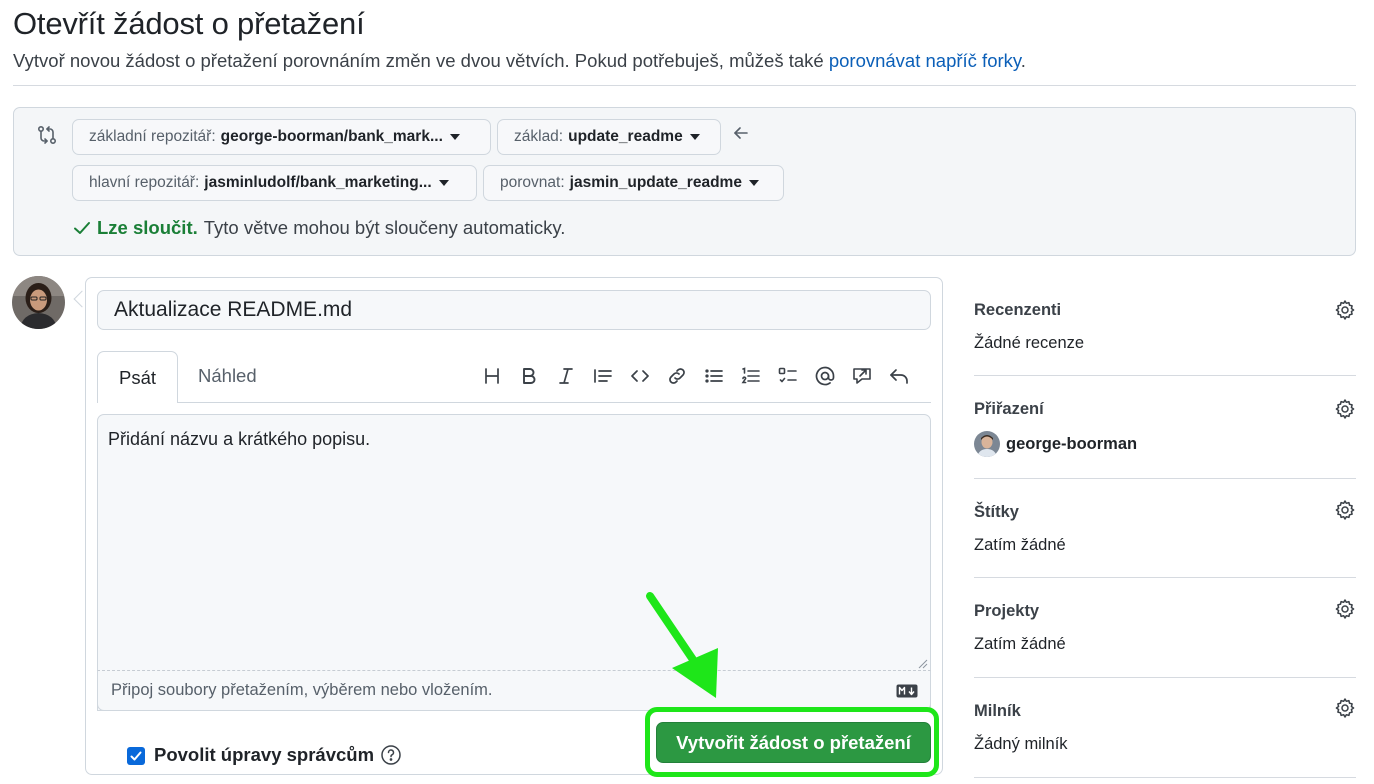 This screenshot has width=1374, height=784. What do you see at coordinates (492, 376) in the screenshot?
I see `heading-icon` at bounding box center [492, 376].